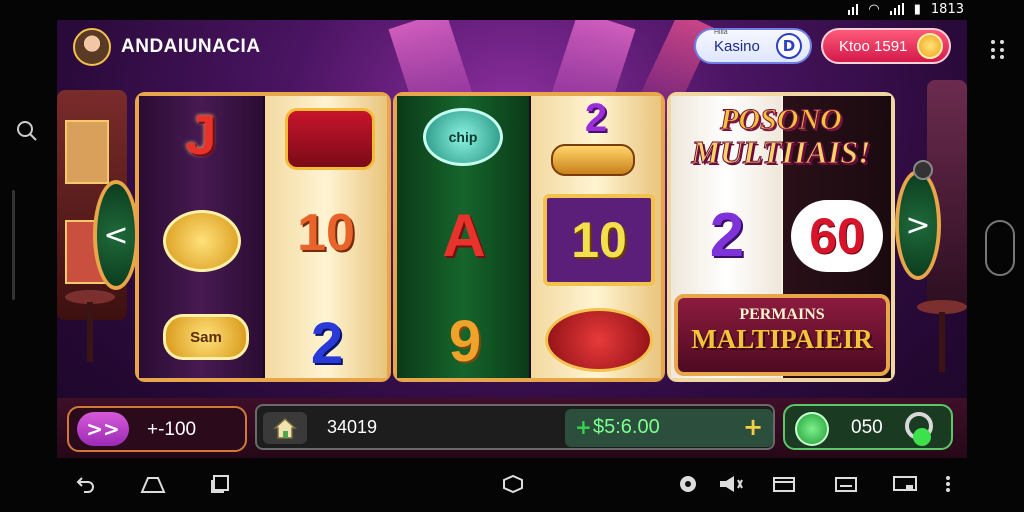 Image resolution: width=1024 pixels, height=512 pixels. I want to click on info-icon, so click(923, 170).